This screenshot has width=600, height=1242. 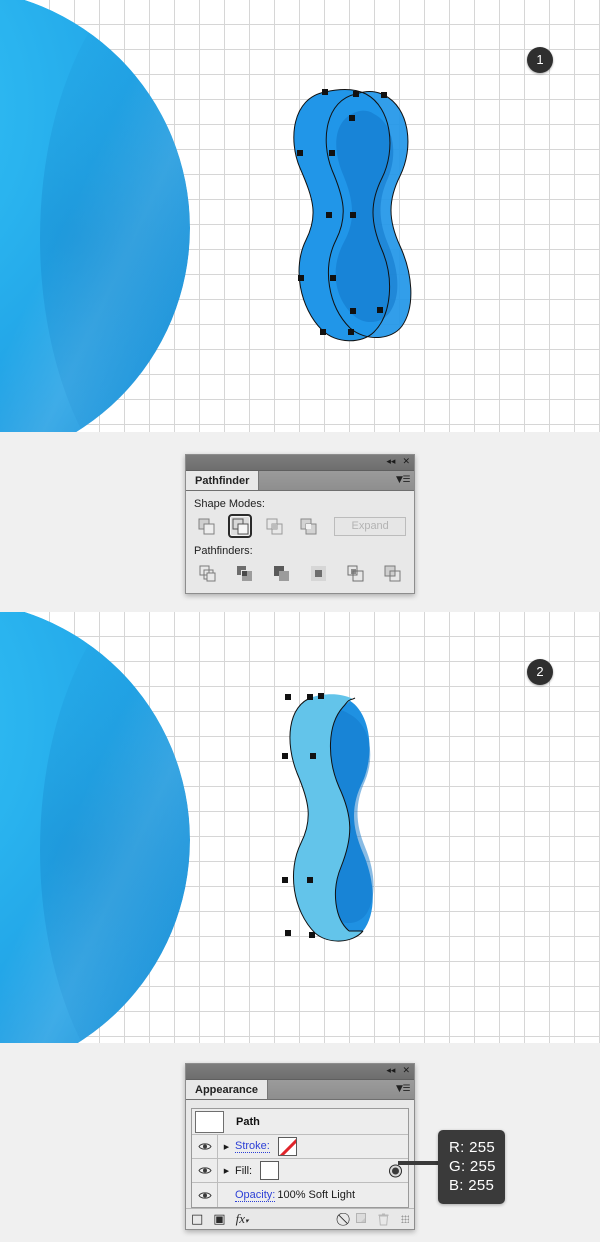 What do you see at coordinates (540, 60) in the screenshot?
I see `step-badge-1: 1` at bounding box center [540, 60].